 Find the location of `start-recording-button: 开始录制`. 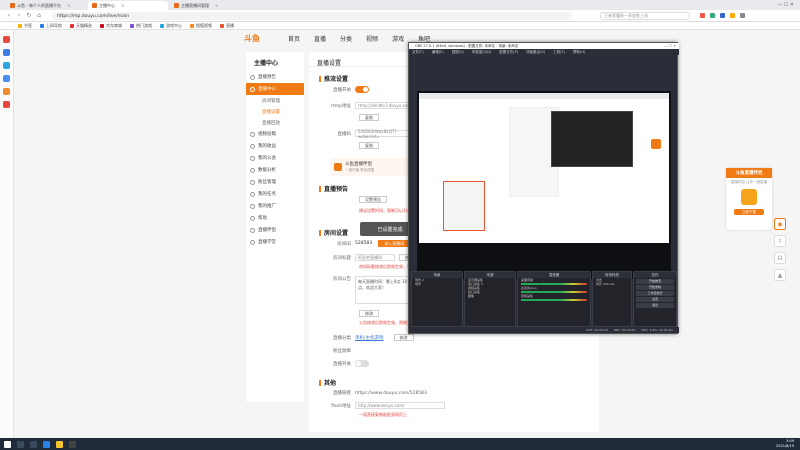

start-recording-button: 开始录制 is located at coordinates (655, 287).